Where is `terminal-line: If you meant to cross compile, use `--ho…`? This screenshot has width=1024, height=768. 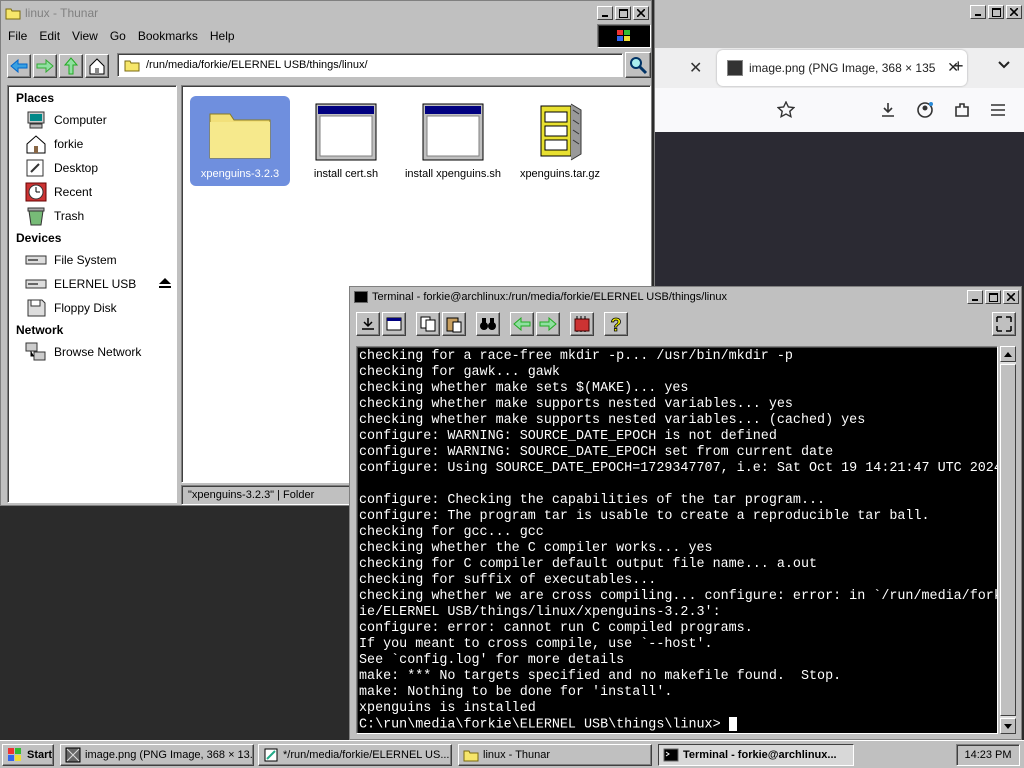
terminal-line: If you meant to cross compile, use `--ho… is located at coordinates (536, 644).